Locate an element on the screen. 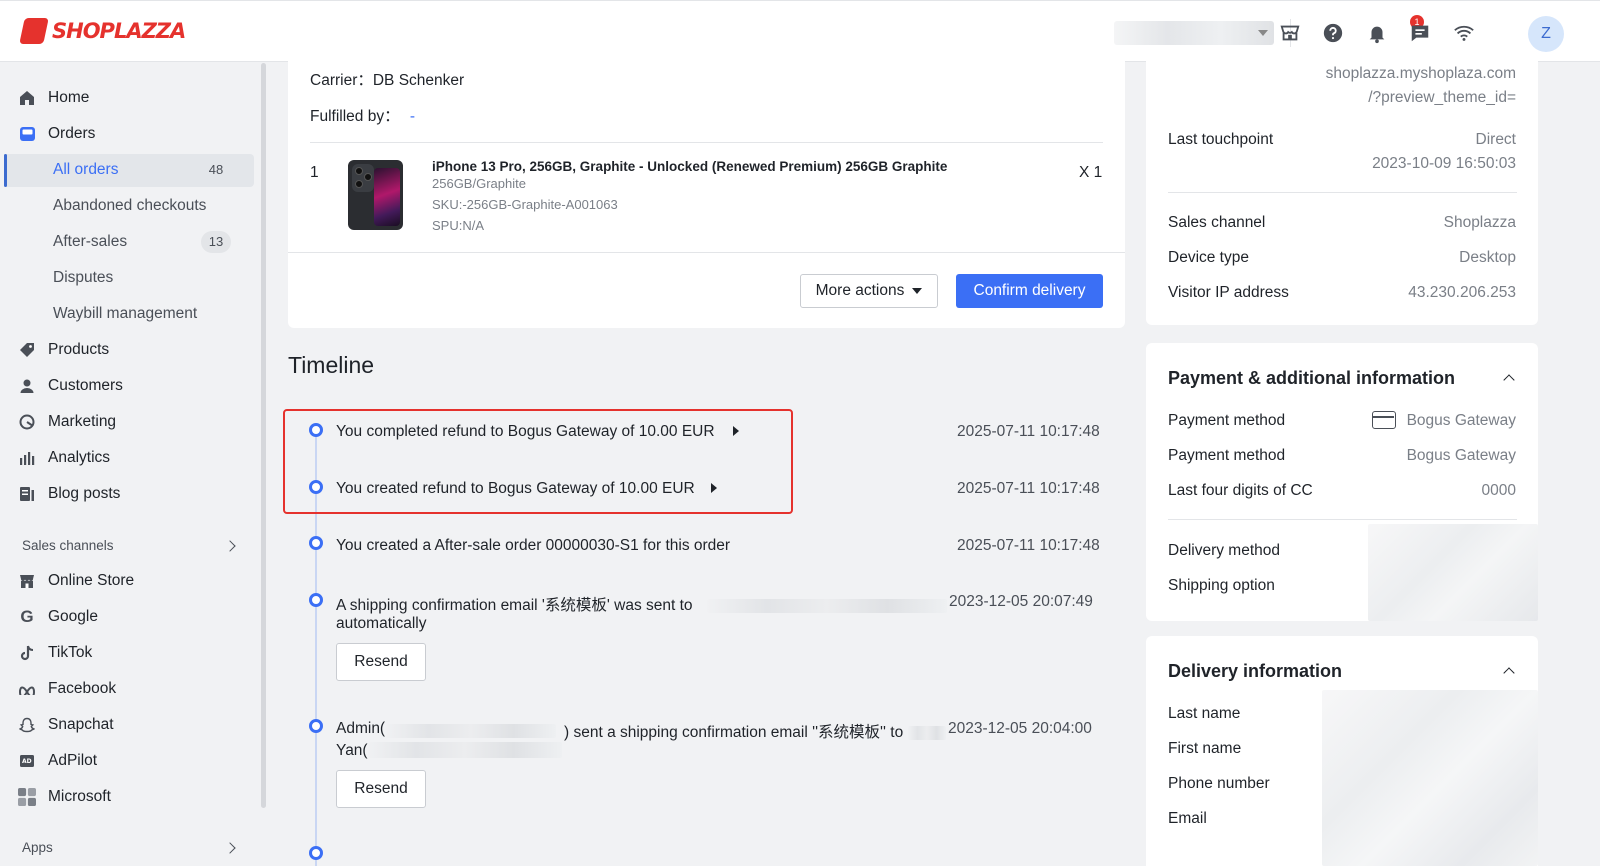  sidebar-item-waybill-management: Waybill management is located at coordinates (125, 314).